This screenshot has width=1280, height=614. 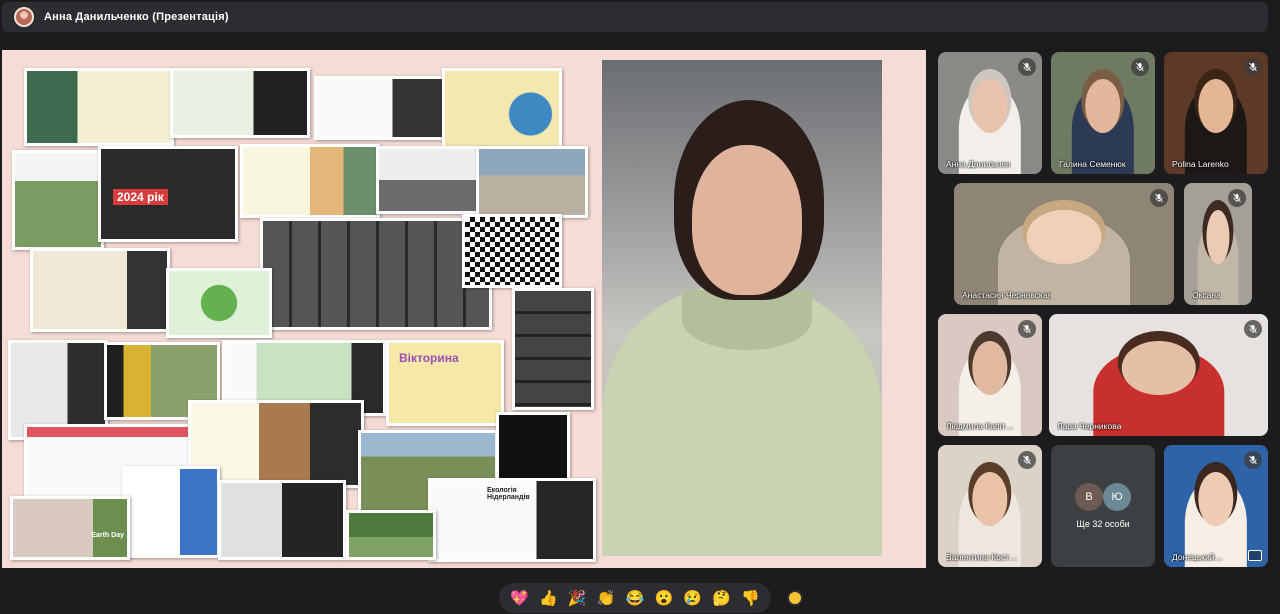 I want to click on slide-year-label: 2024 рік, so click(x=140, y=197).